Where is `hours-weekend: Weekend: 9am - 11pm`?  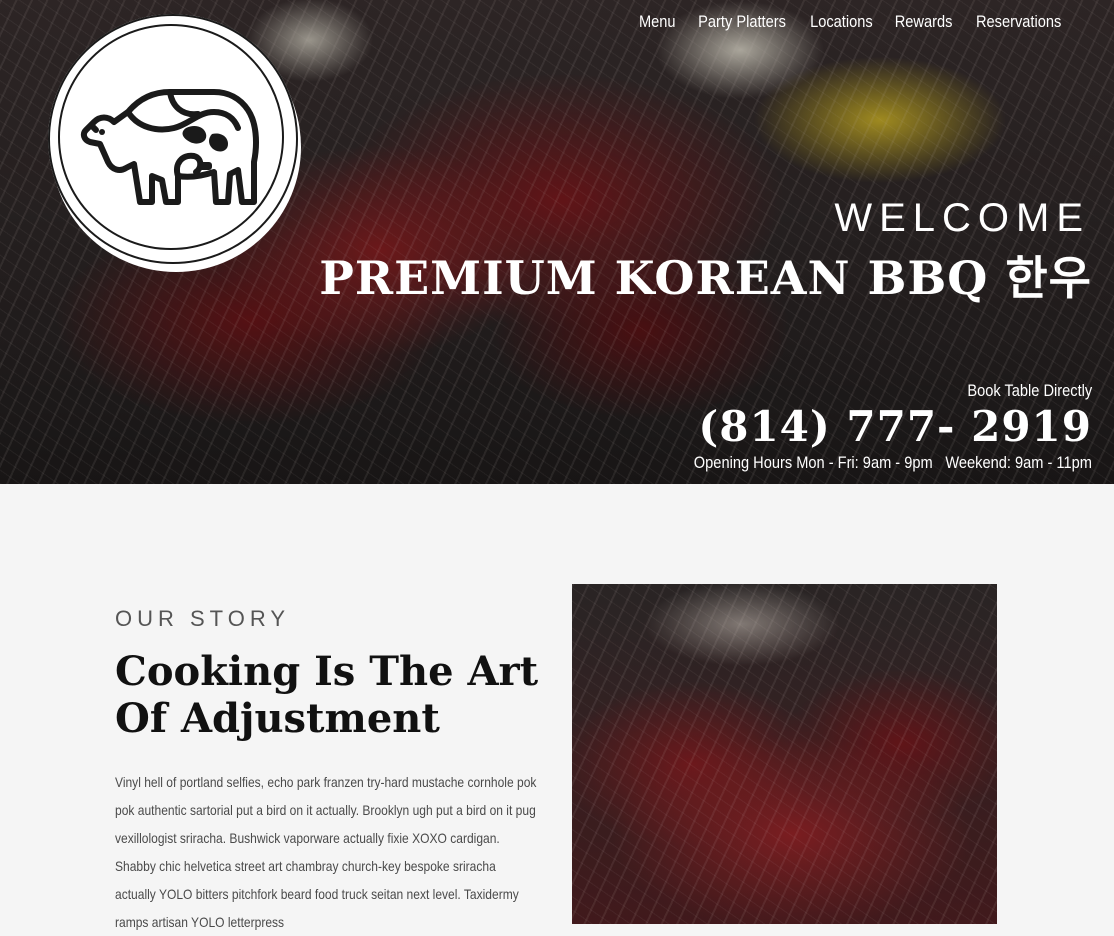
hours-weekend: Weekend: 9am - 11pm is located at coordinates (1018, 462).